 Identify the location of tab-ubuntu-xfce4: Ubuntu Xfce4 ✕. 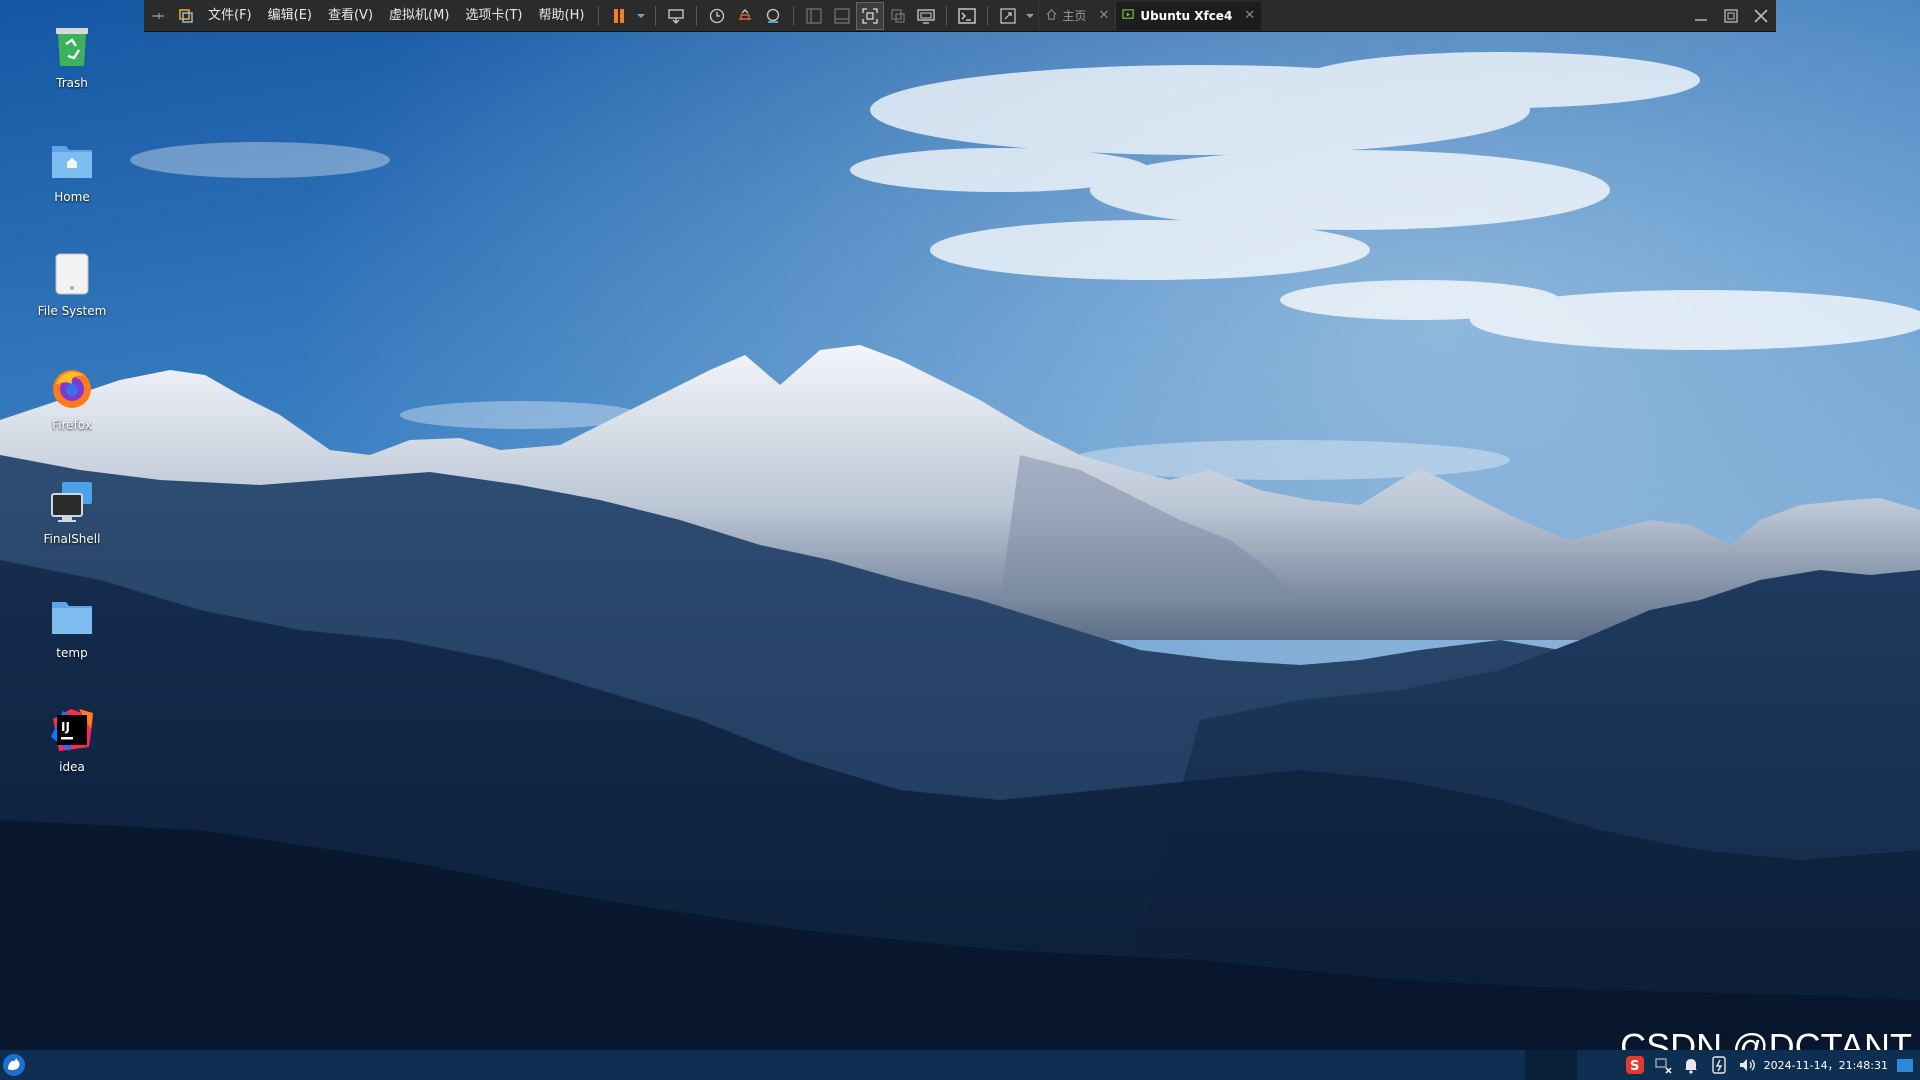
(1188, 15).